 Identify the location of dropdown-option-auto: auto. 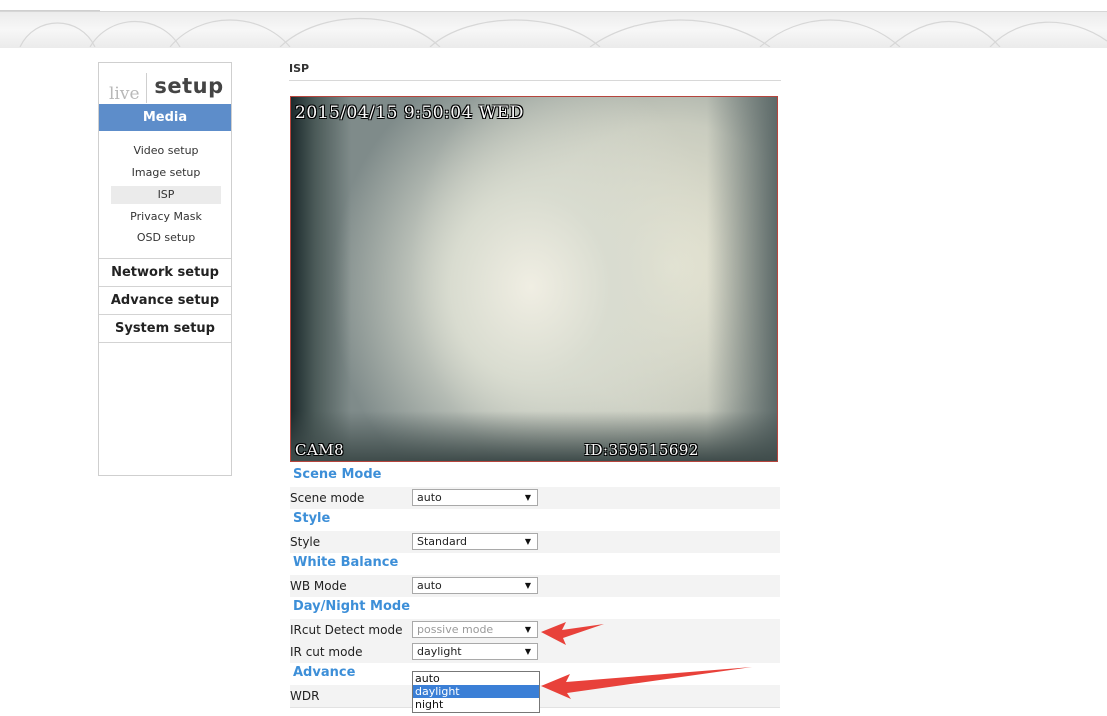
(476, 678).